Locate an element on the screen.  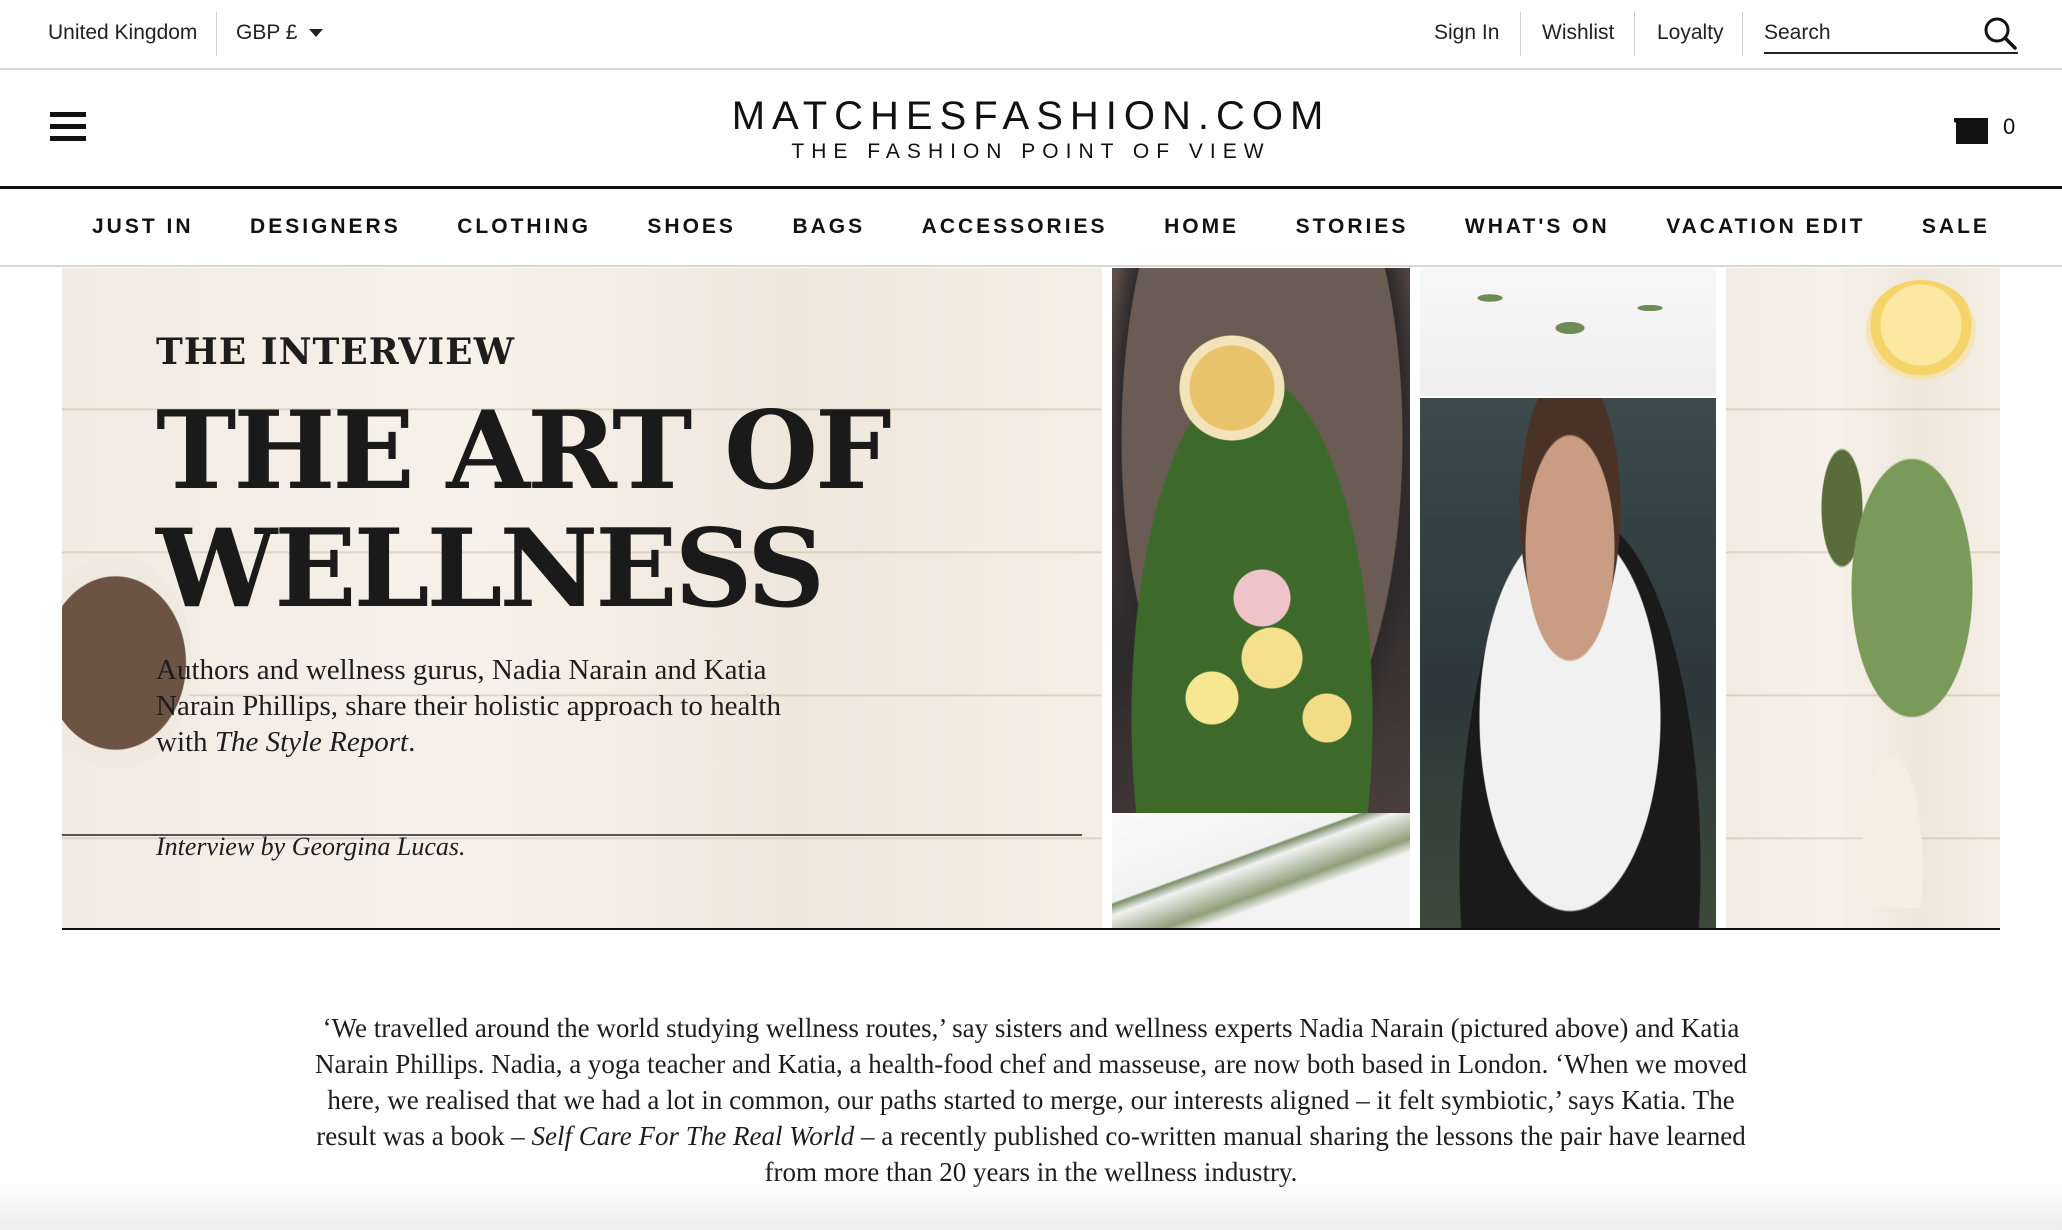
loyalty-link: Loyalty is located at coordinates (1690, 33).